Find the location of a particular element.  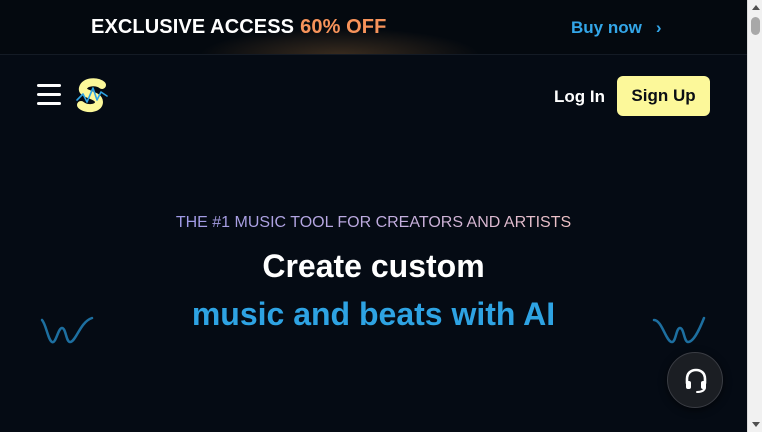

login-link: Log In is located at coordinates (579, 97).